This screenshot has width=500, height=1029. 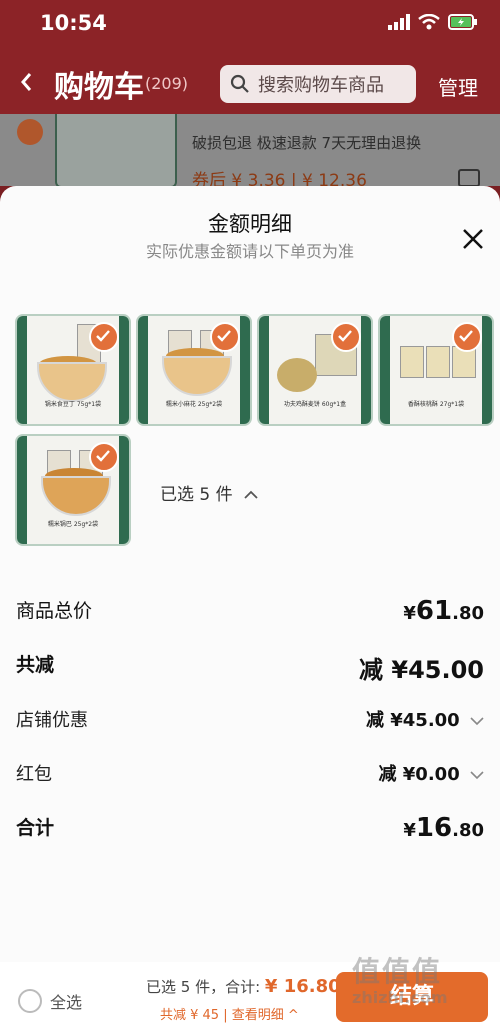 What do you see at coordinates (194, 370) in the screenshot?
I see `product-thumbnail: 糯米小麻花 25g*2袋` at bounding box center [194, 370].